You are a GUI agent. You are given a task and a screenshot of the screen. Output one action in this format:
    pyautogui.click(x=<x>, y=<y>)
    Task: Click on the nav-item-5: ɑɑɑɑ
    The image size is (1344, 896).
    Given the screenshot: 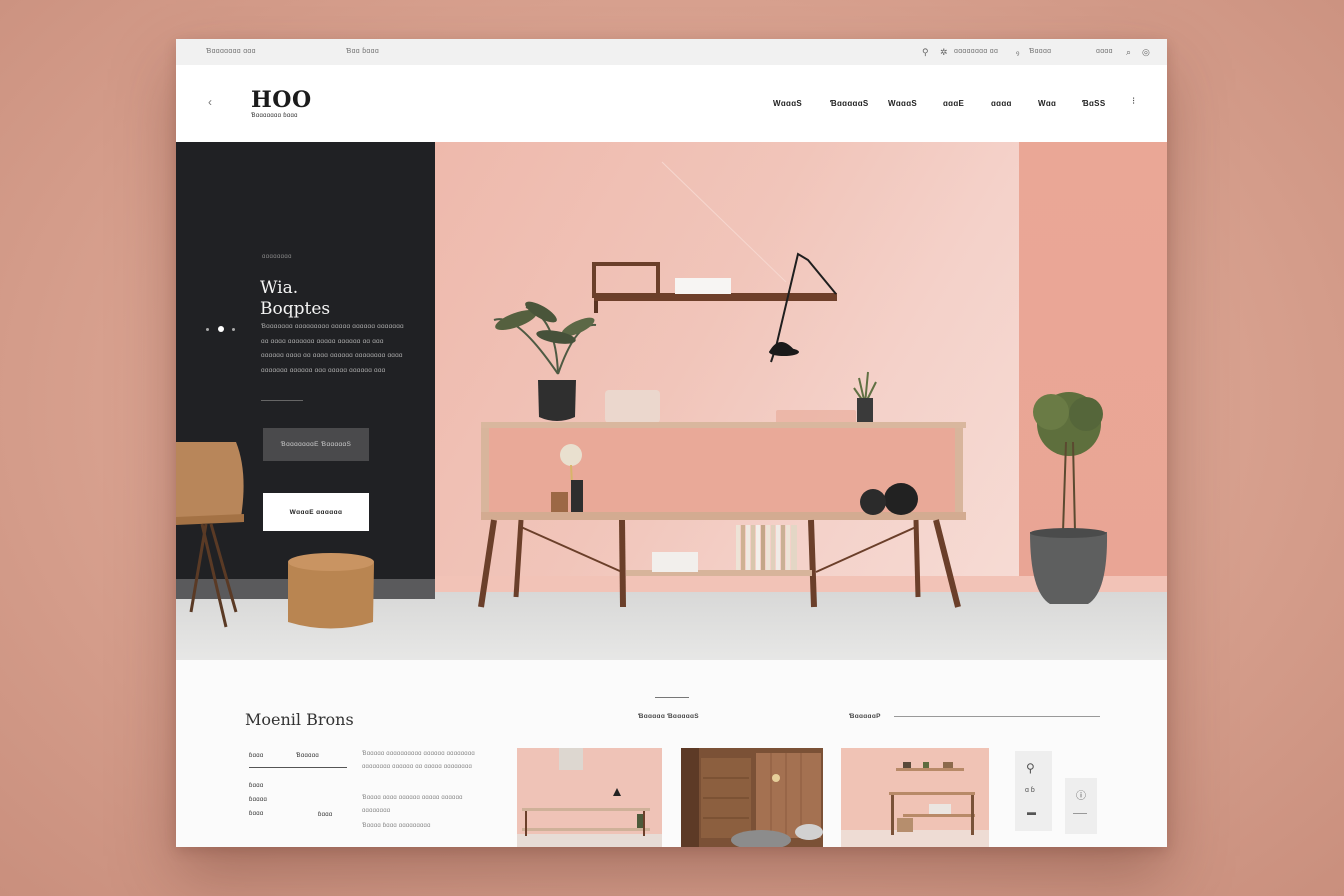 What is the action you would take?
    pyautogui.click(x=1001, y=103)
    